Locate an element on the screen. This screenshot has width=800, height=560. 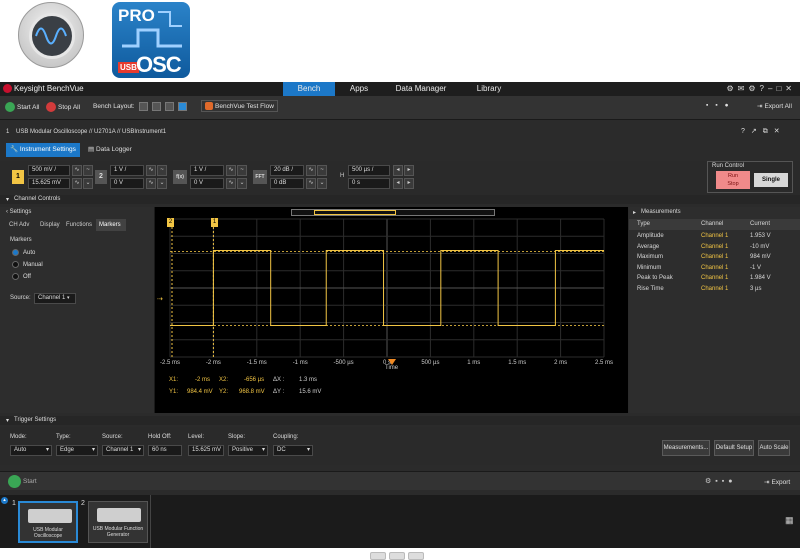
marker-auto-radio: Auto is located at coordinates (23, 252).